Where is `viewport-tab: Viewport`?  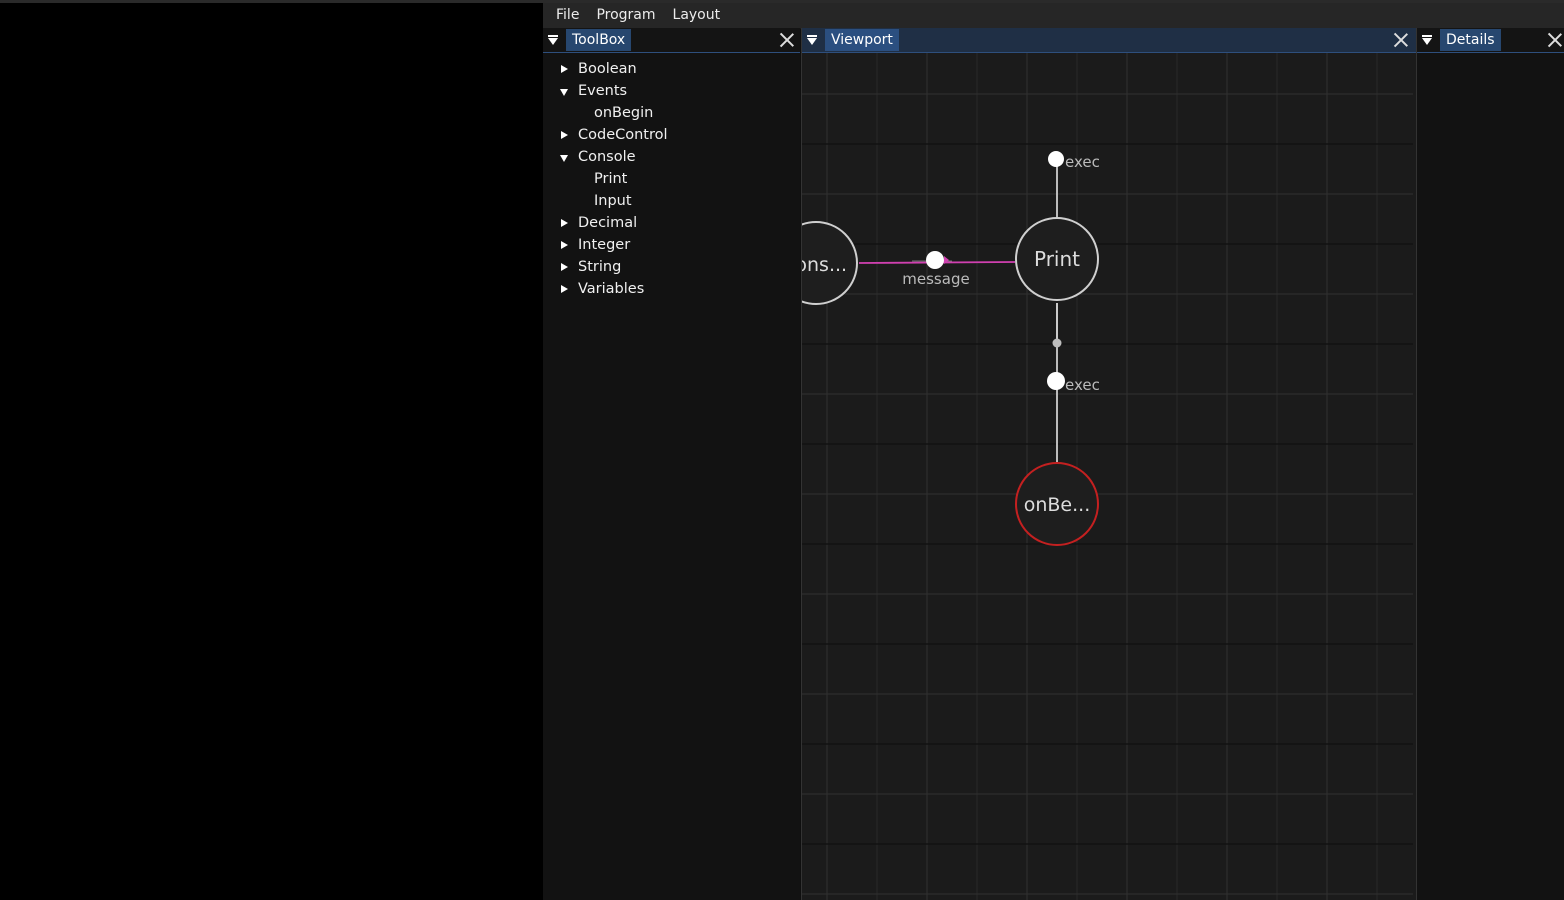 viewport-tab: Viewport is located at coordinates (850, 40).